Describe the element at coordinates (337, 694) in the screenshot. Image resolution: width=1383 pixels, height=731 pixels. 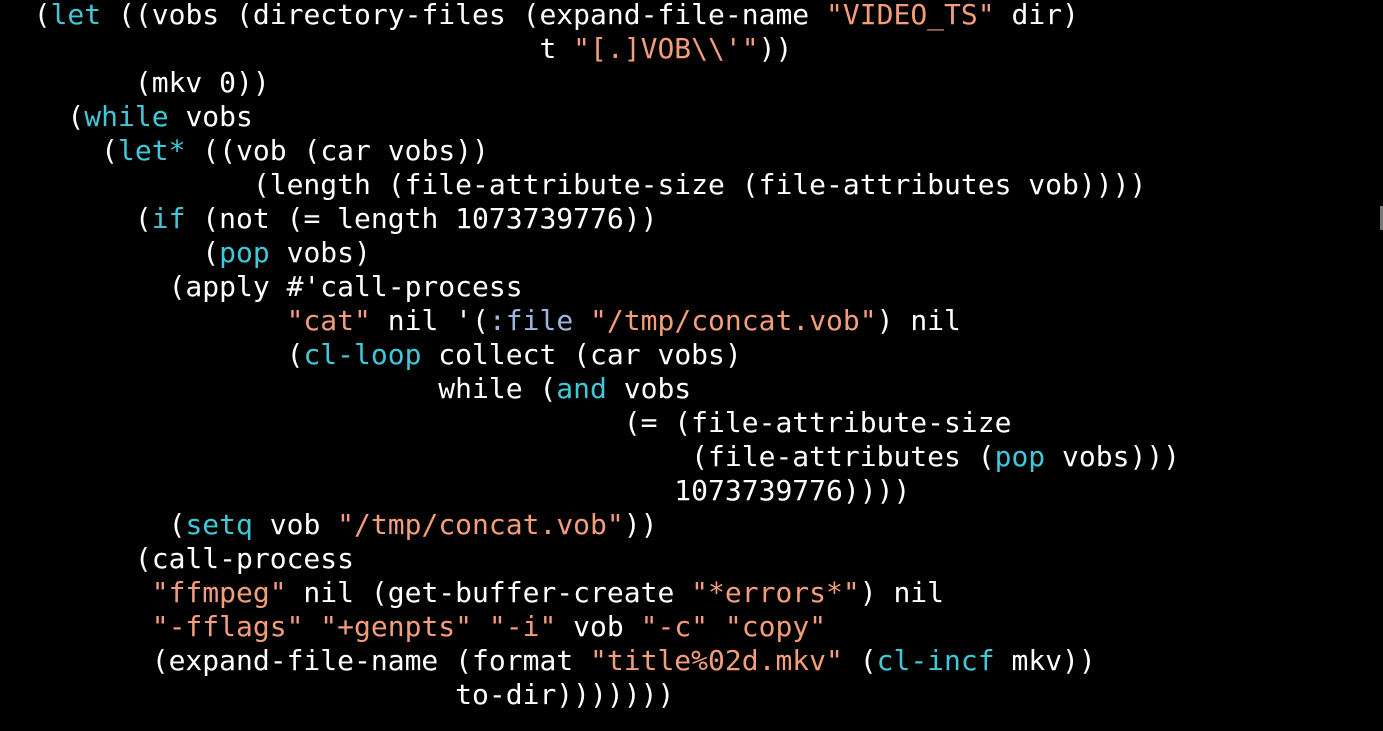
I see `code-text: to-dir)))))))` at that location.